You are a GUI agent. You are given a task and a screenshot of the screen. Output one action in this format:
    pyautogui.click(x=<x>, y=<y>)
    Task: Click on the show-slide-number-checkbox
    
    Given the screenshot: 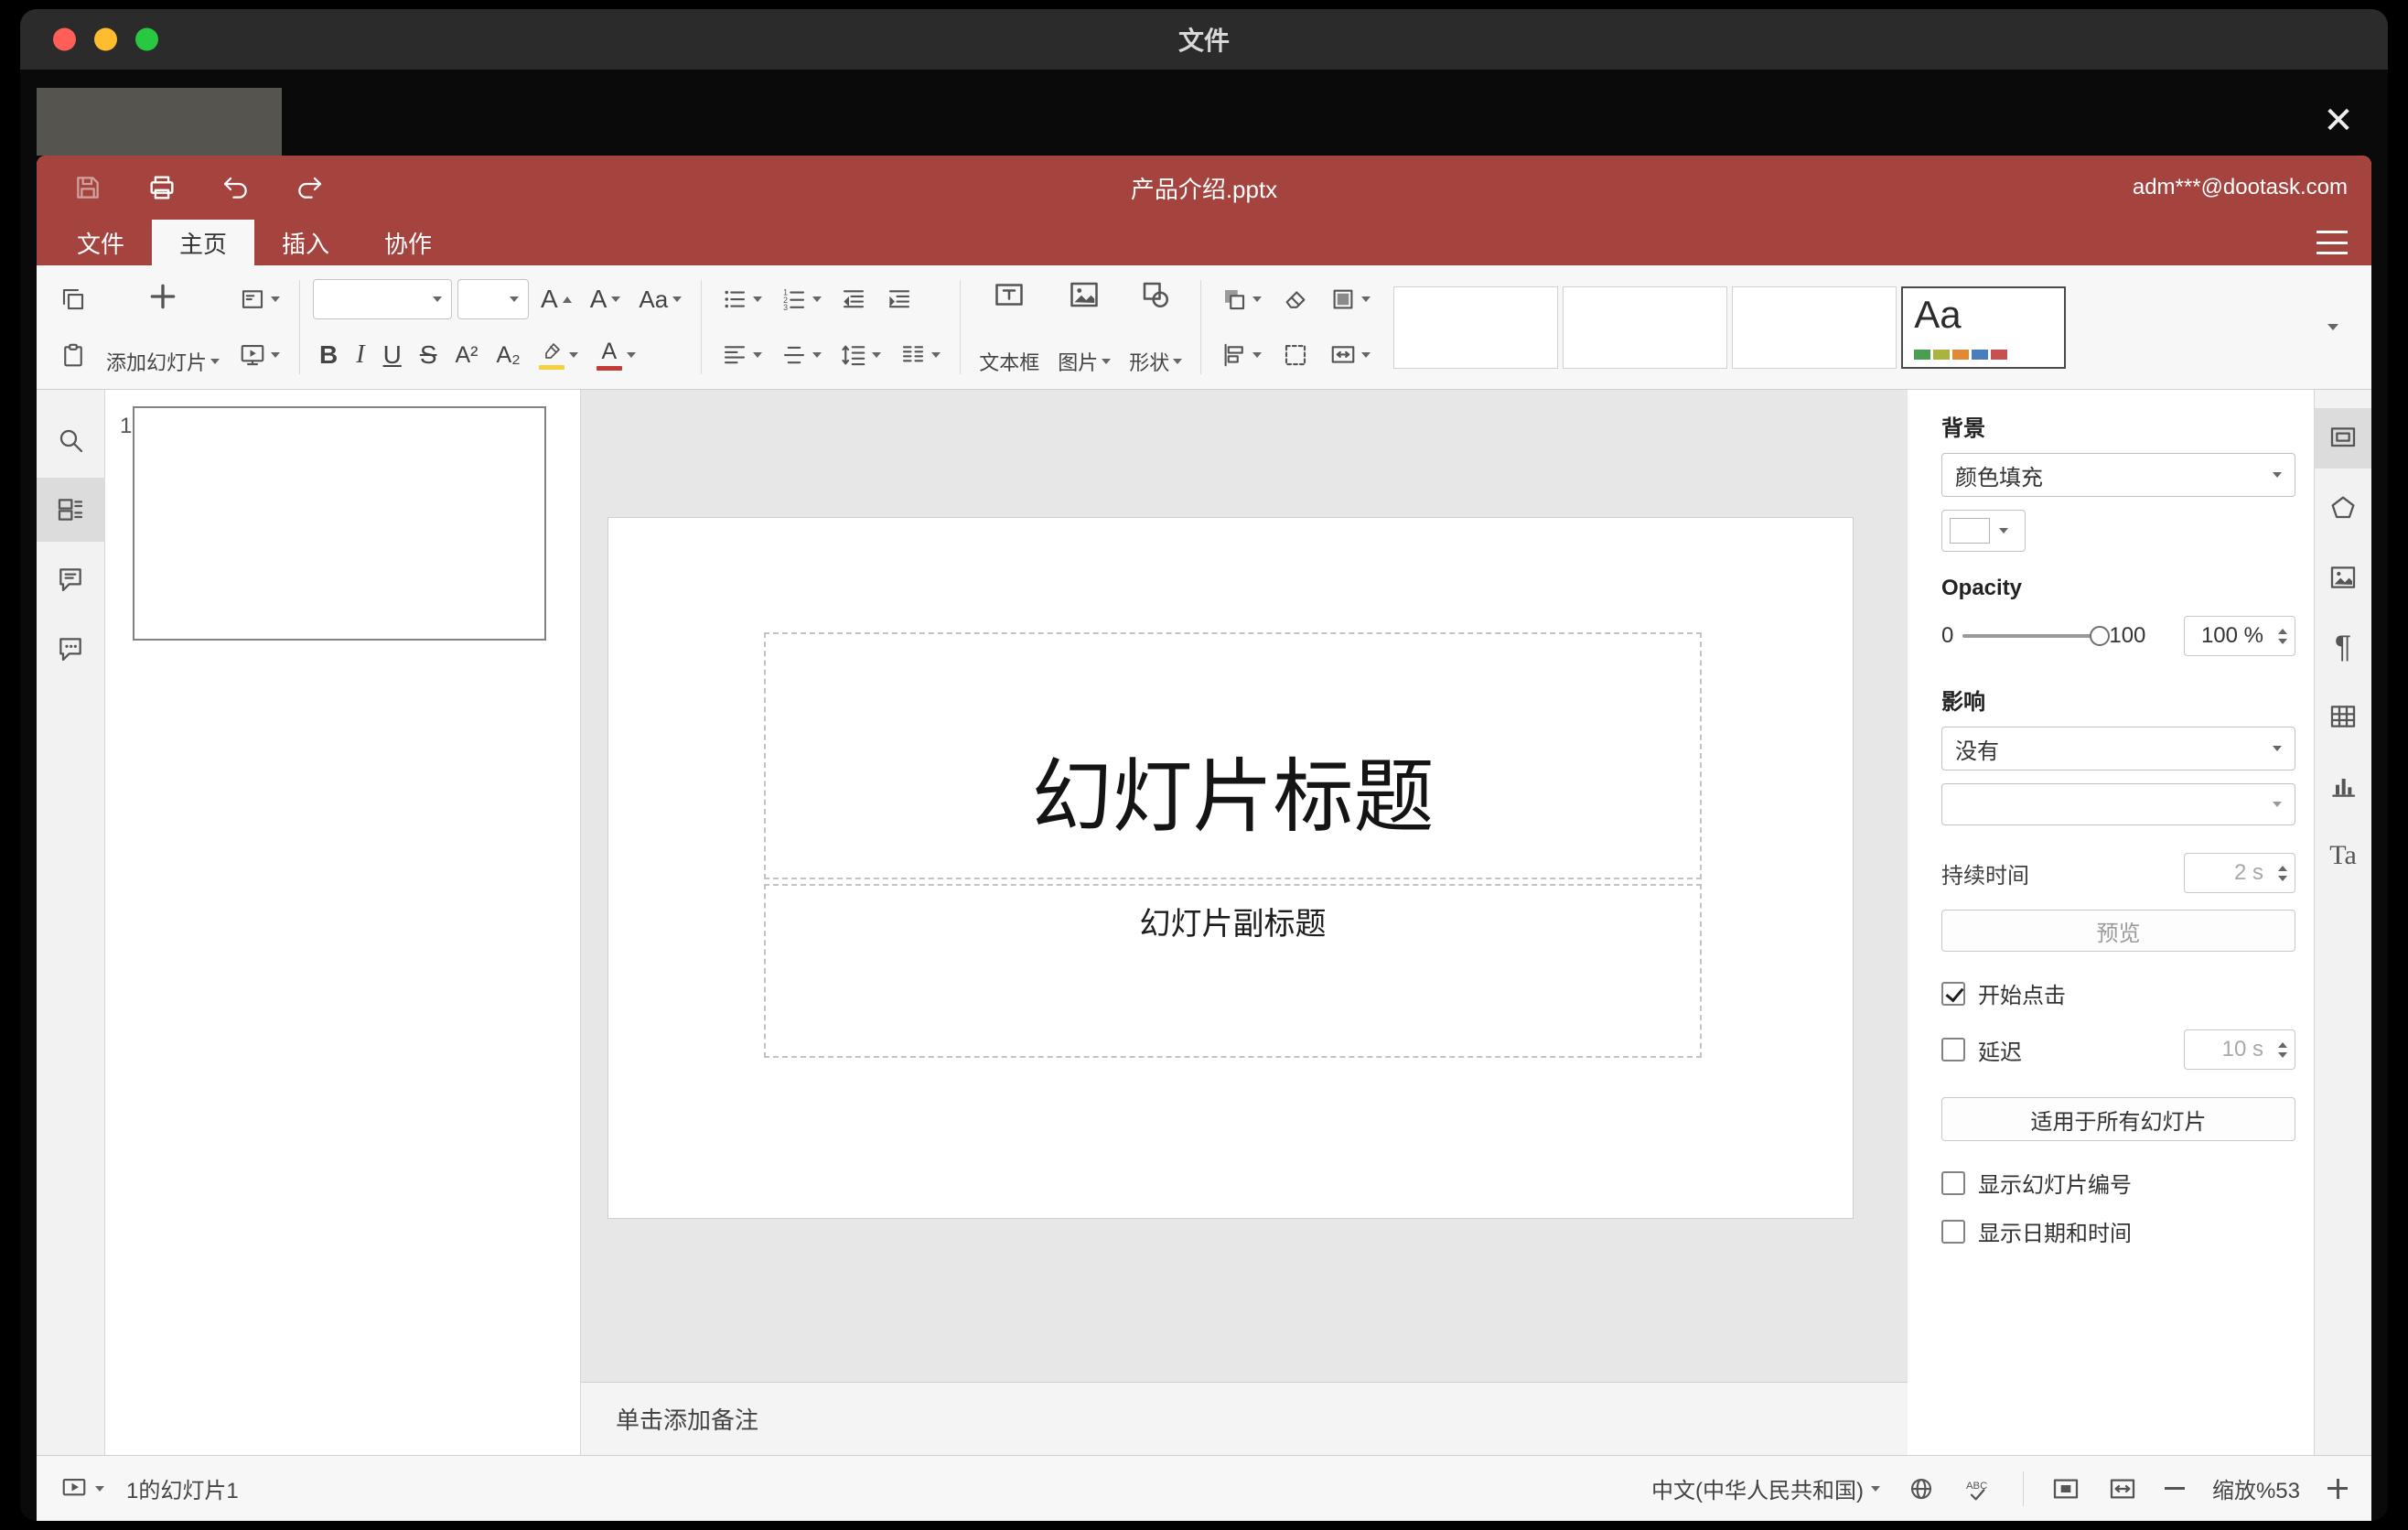 What is the action you would take?
    pyautogui.click(x=1953, y=1182)
    